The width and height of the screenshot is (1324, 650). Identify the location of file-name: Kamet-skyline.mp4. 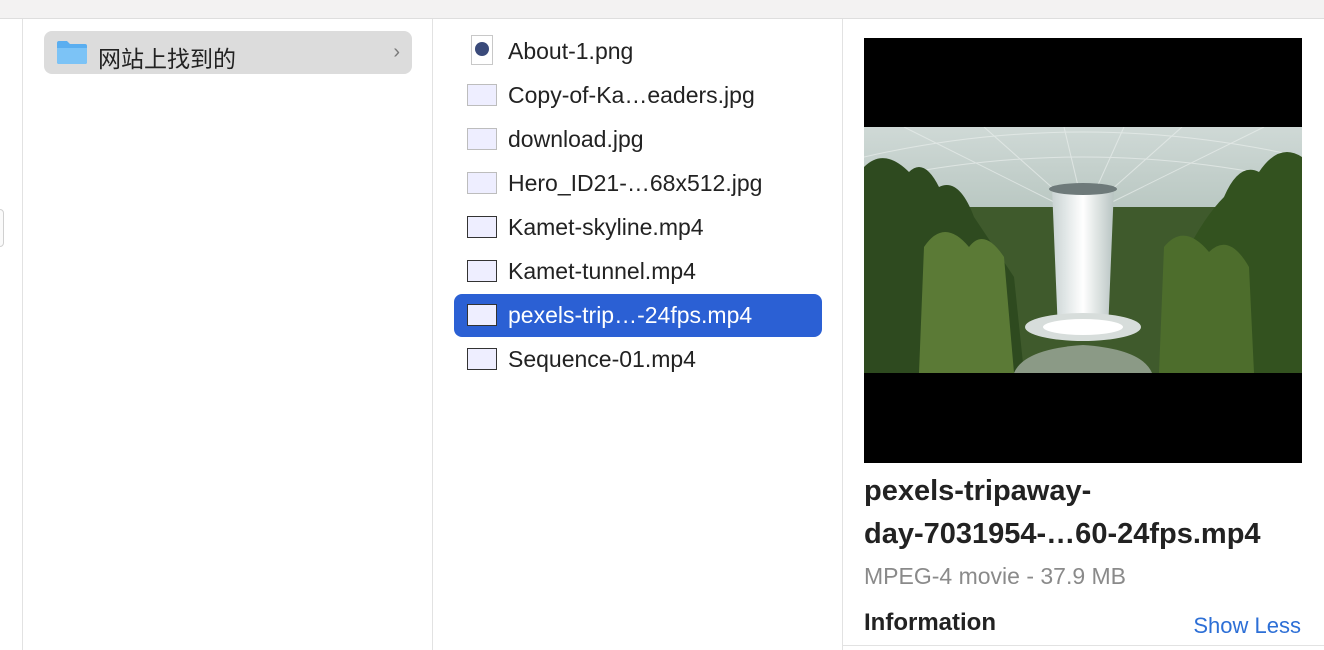
(606, 227).